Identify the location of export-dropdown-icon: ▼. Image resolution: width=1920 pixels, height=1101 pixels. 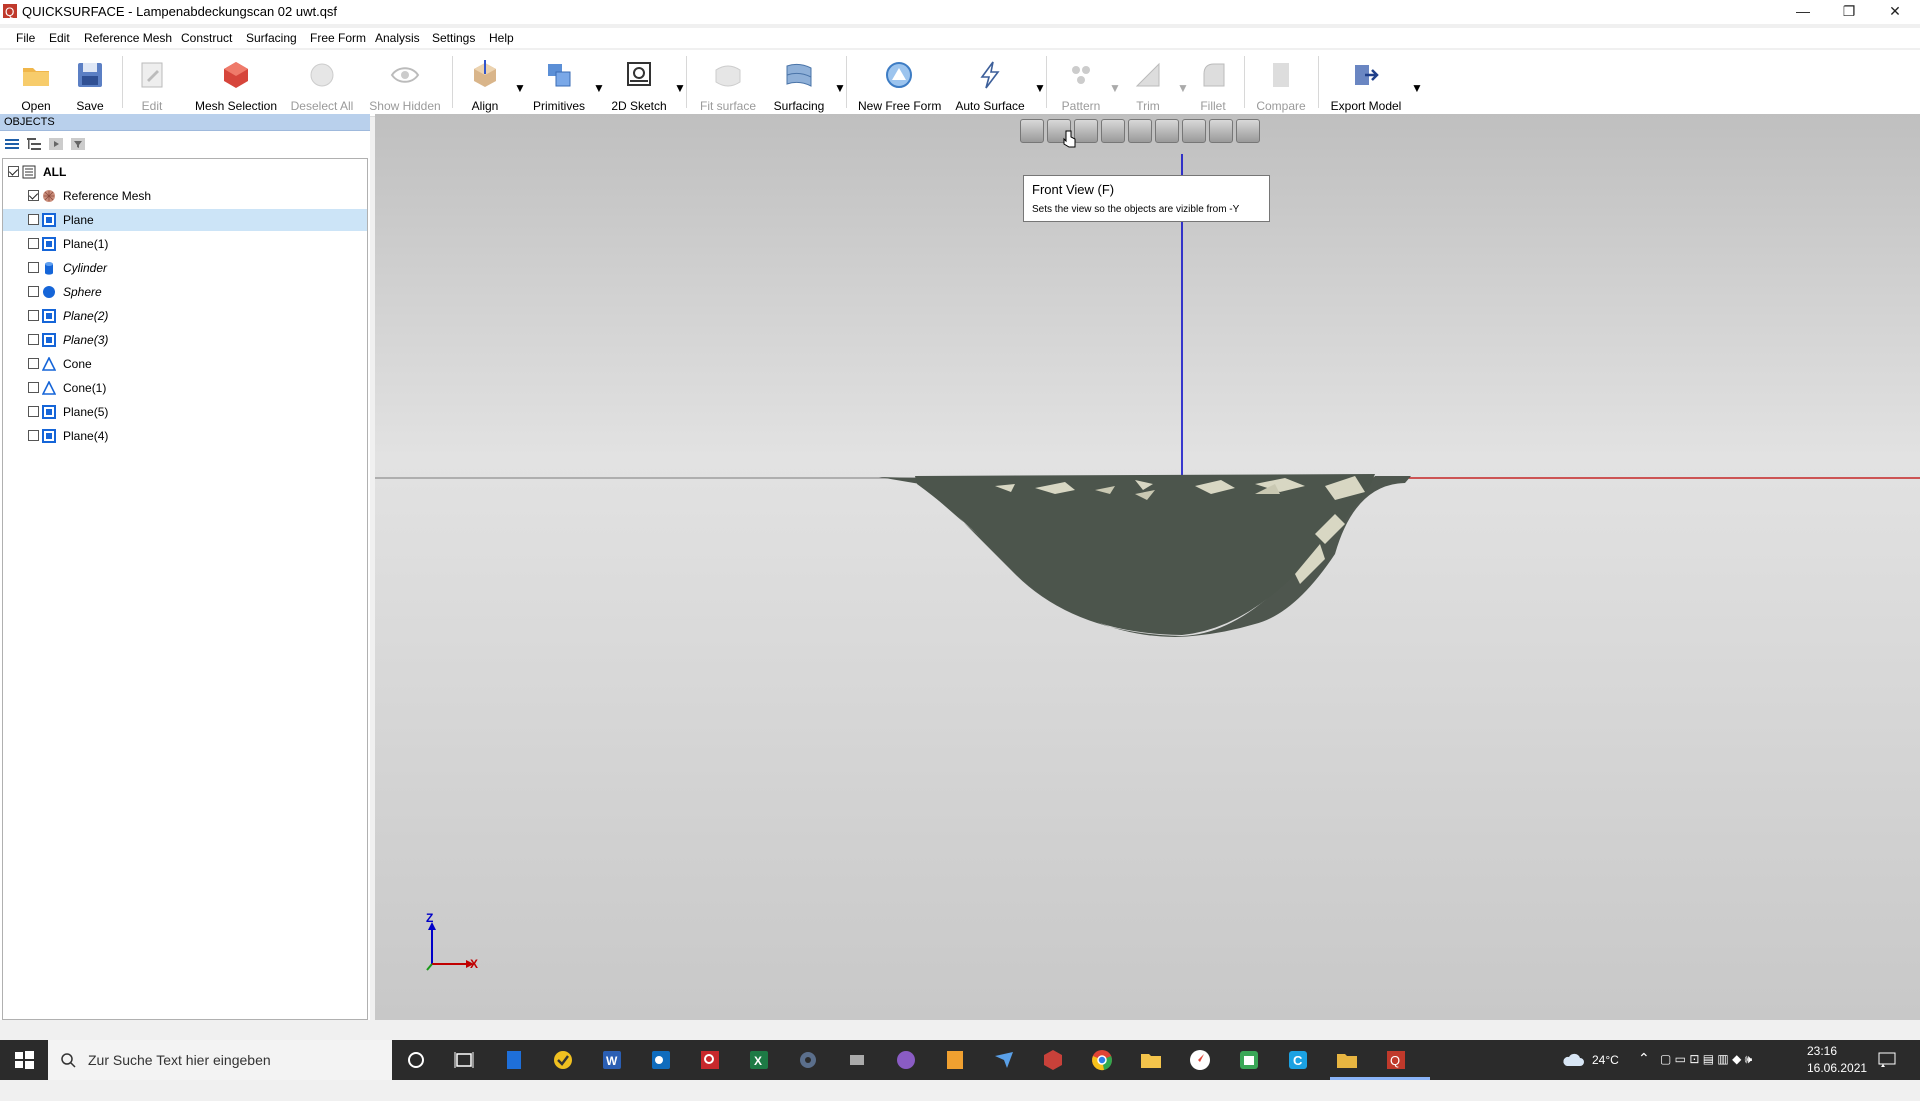
(1417, 88).